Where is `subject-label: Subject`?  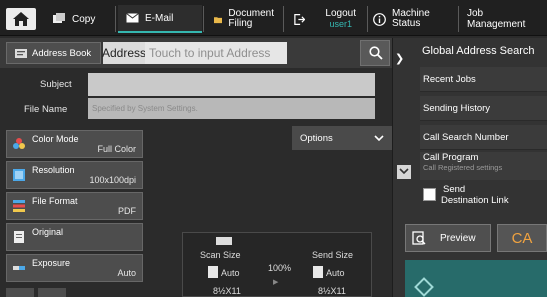 subject-label: Subject is located at coordinates (56, 84).